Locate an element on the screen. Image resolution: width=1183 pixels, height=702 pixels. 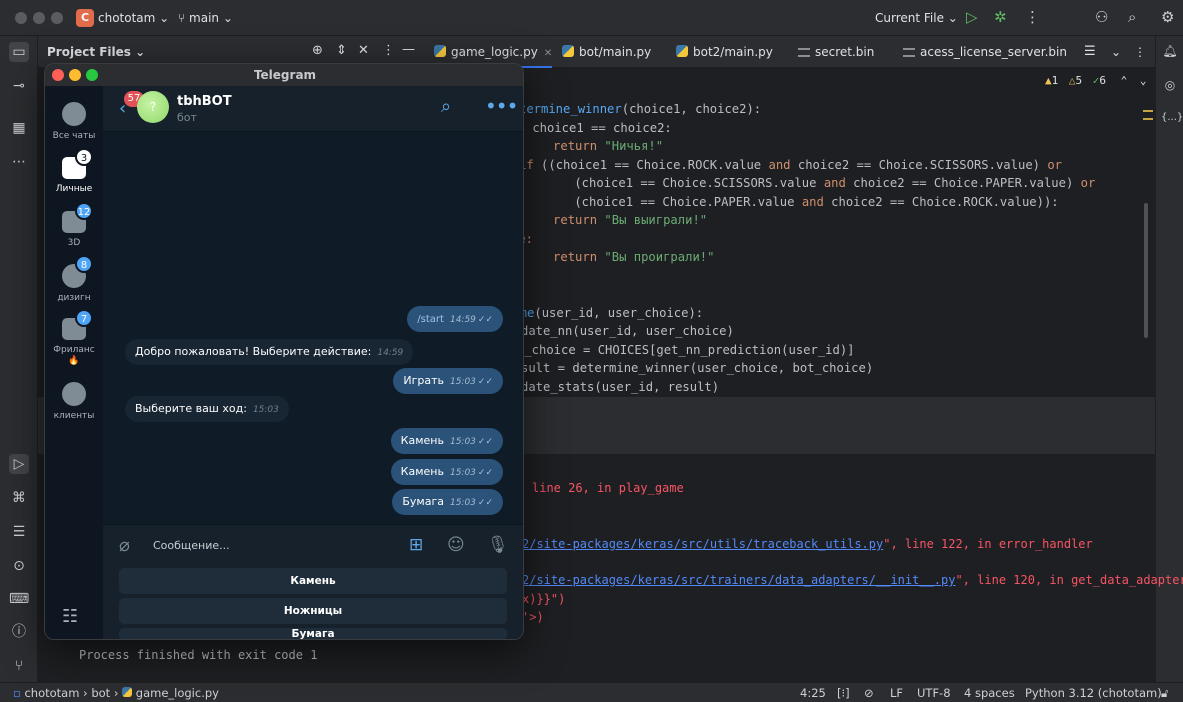
window-close-button is located at coordinates (21, 18).